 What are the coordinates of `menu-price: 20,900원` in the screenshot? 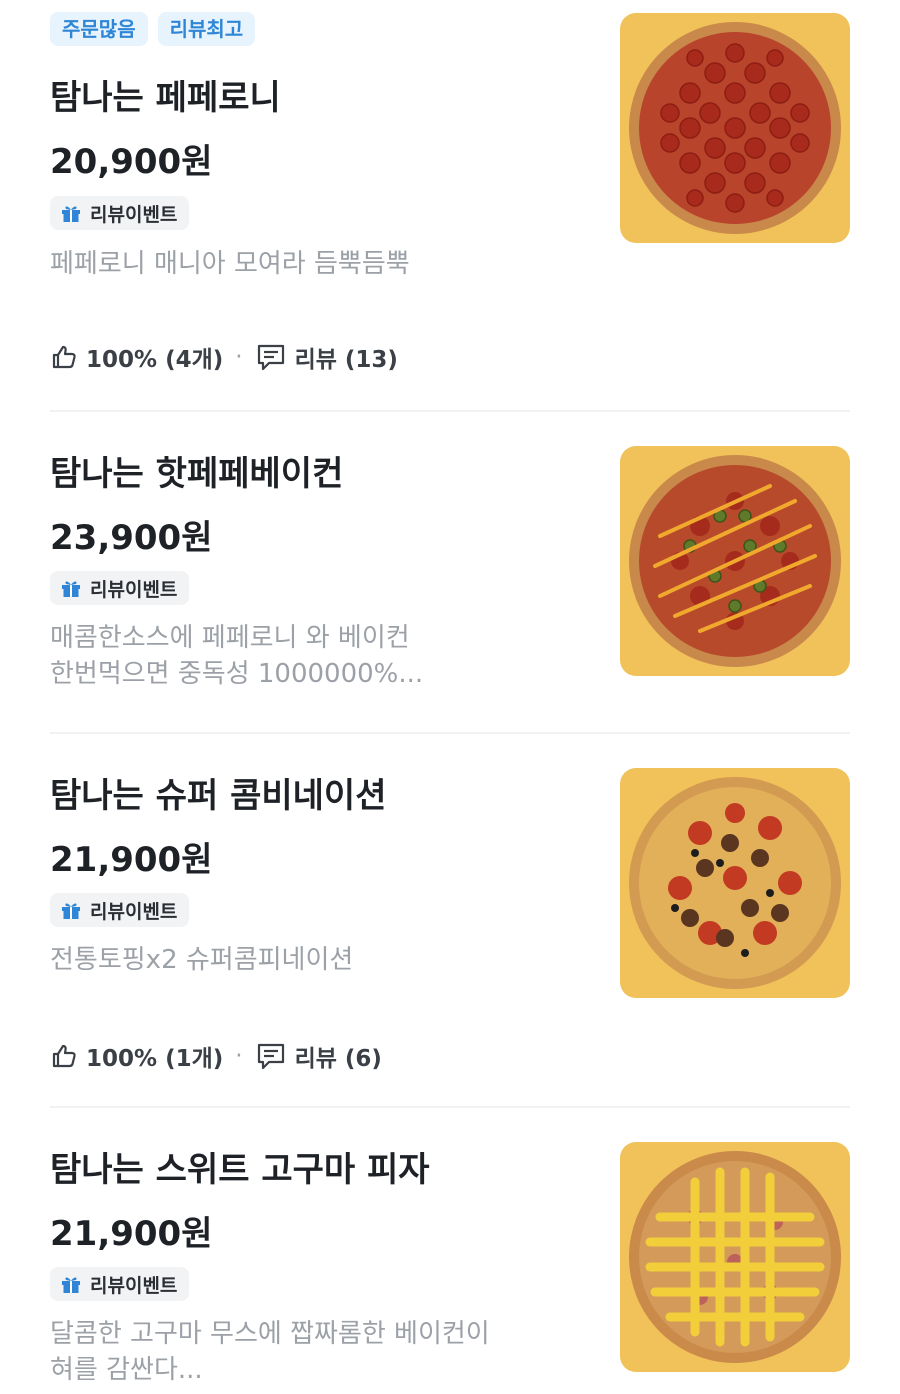 It's located at (131, 162).